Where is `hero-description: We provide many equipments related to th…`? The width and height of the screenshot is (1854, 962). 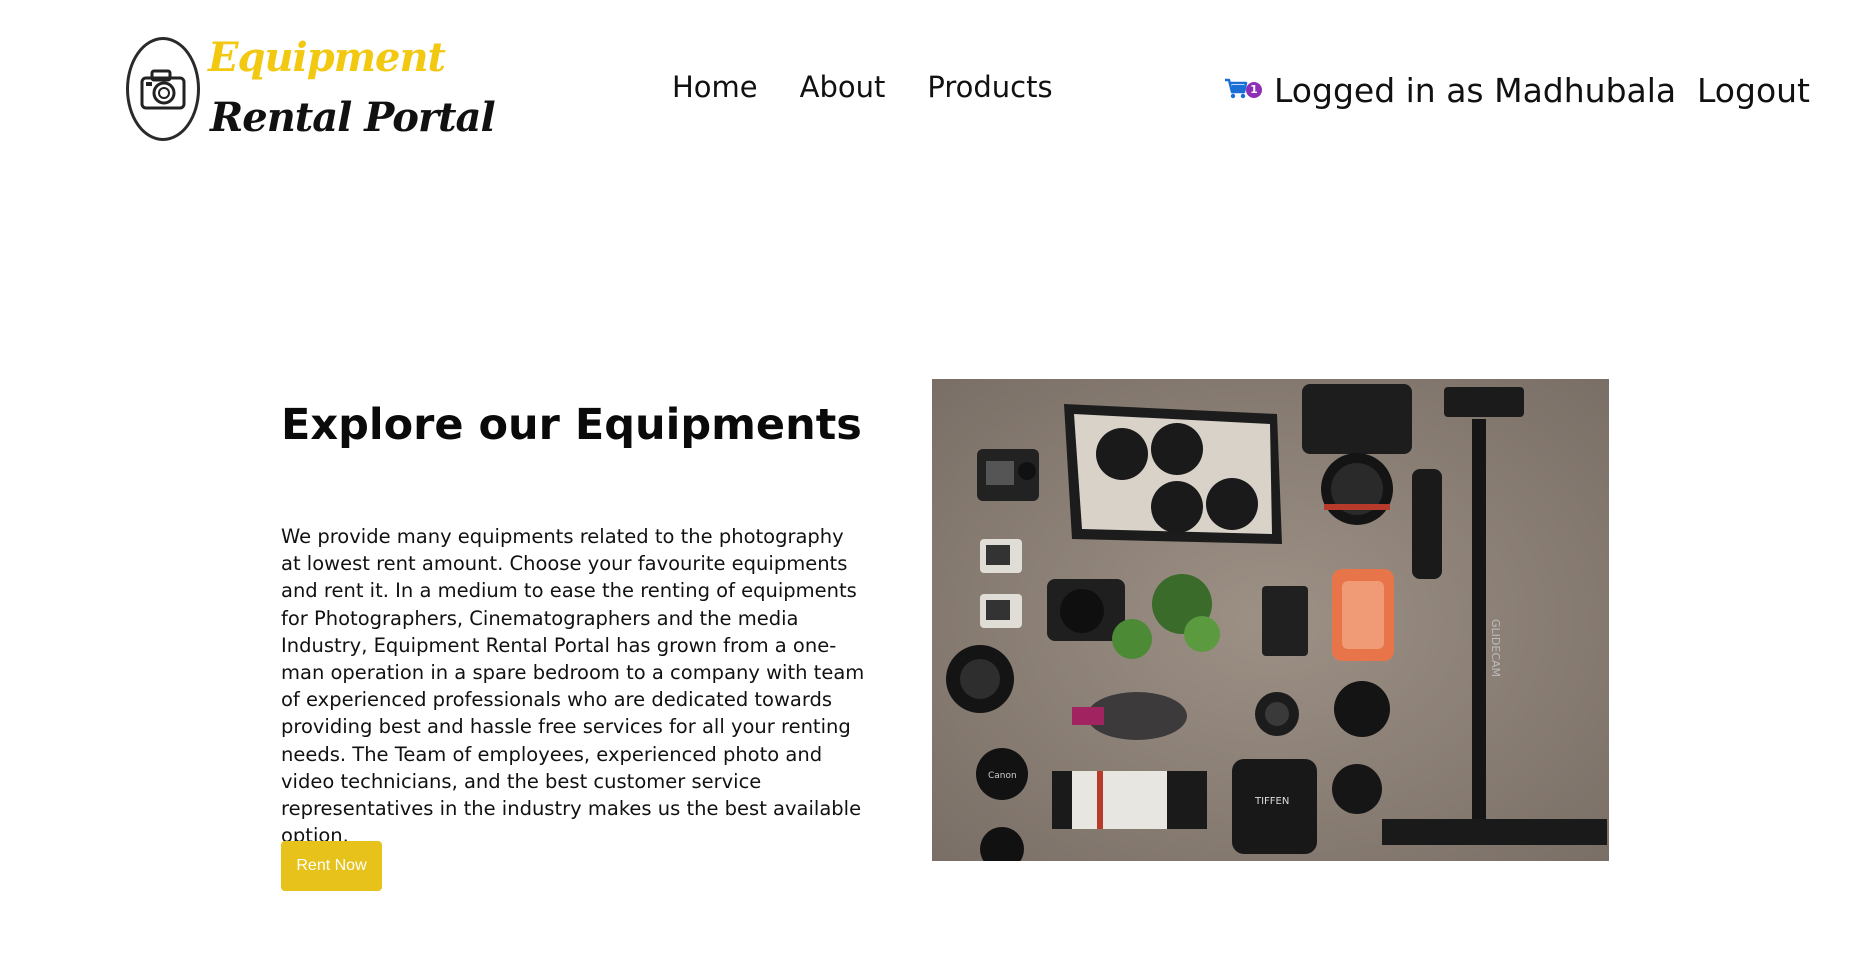 hero-description: We provide many equipments related to th… is located at coordinates (573, 686).